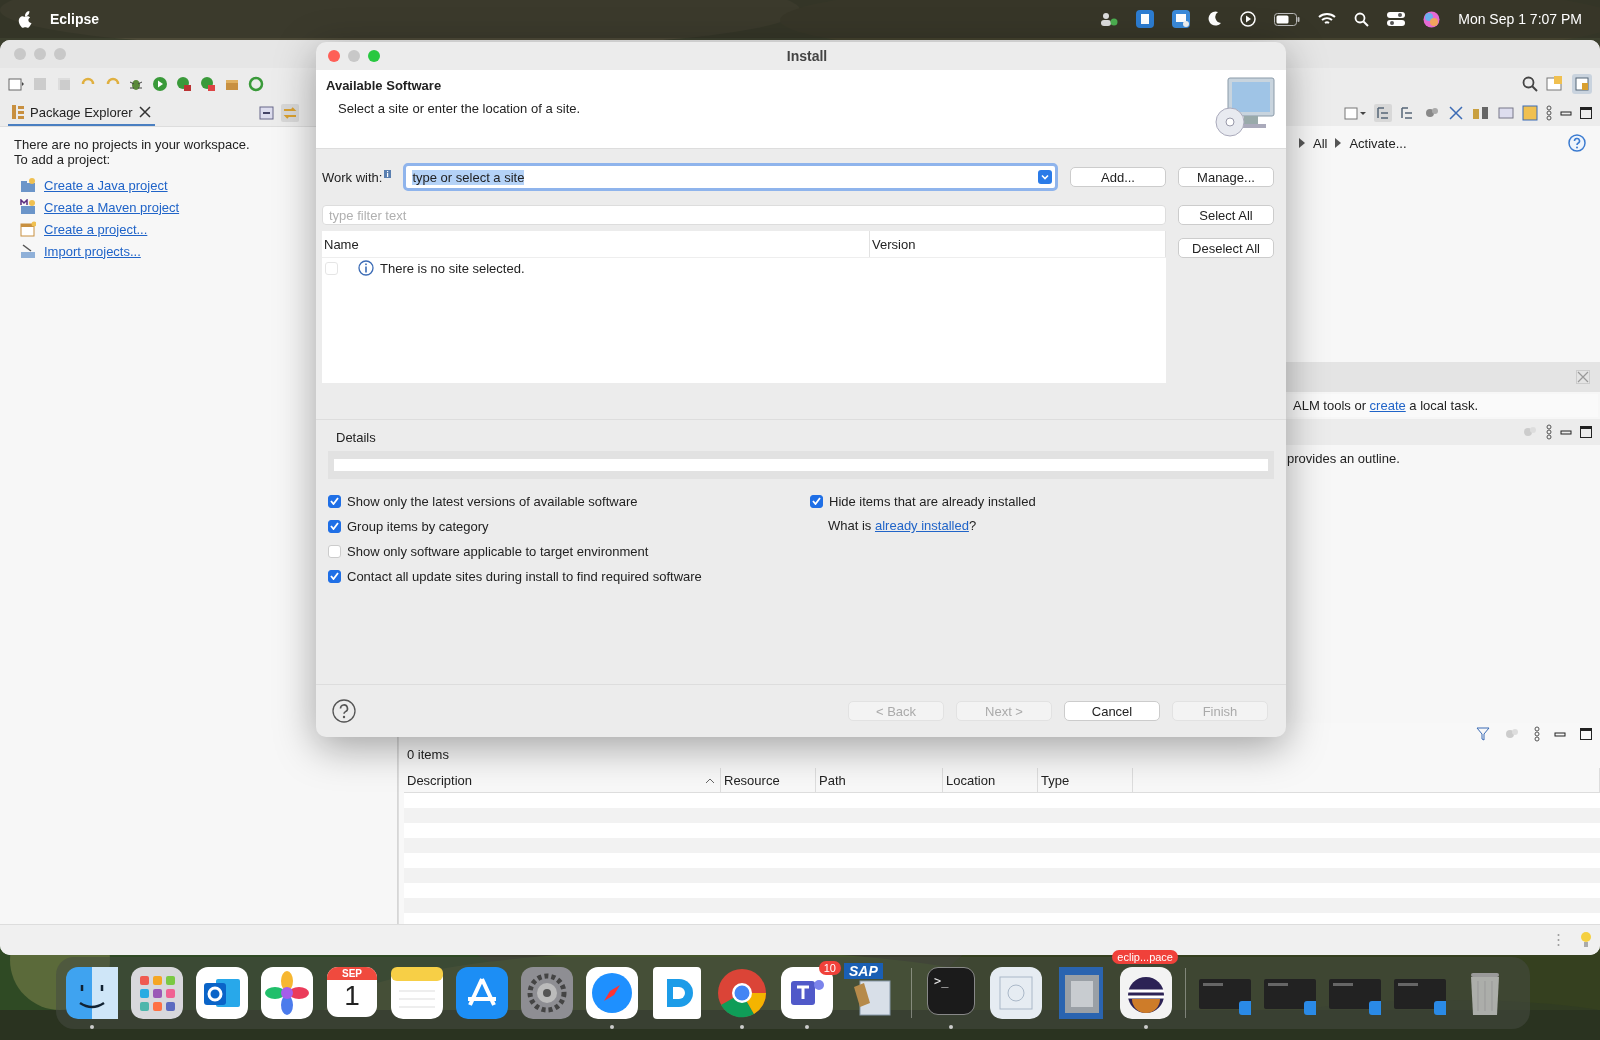  Describe the element at coordinates (744, 215) in the screenshot. I see `filter-field: type filter text` at that location.